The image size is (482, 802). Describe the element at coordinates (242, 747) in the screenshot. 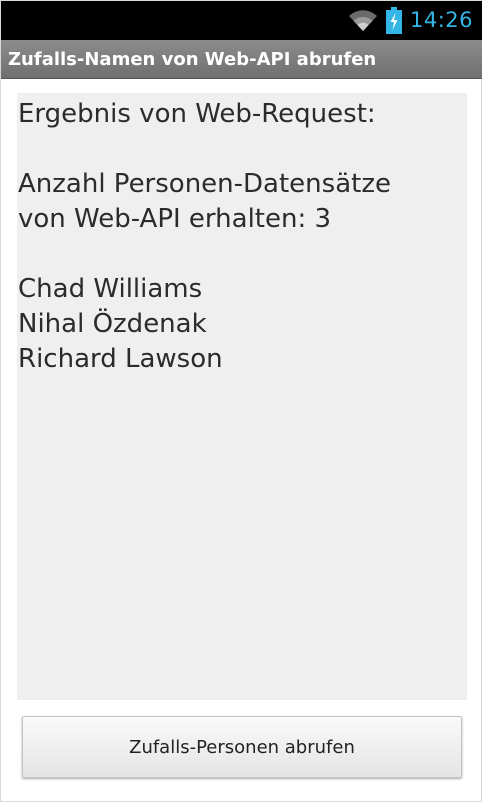

I see `fetch-persons-button: Zufalls-Personen abrufen` at that location.